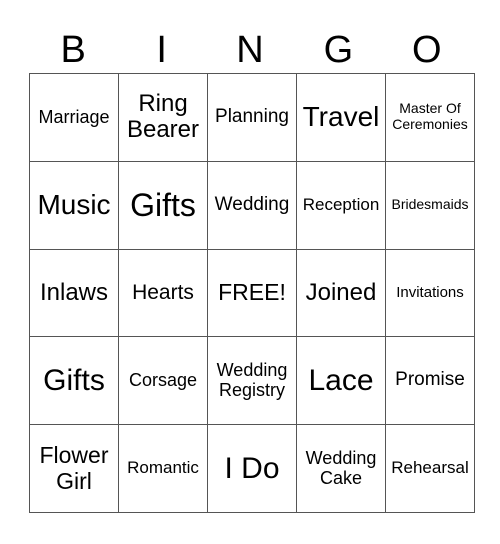 This screenshot has height=544, width=500. I want to click on bingo-cell: Ring Bearer, so click(163, 117).